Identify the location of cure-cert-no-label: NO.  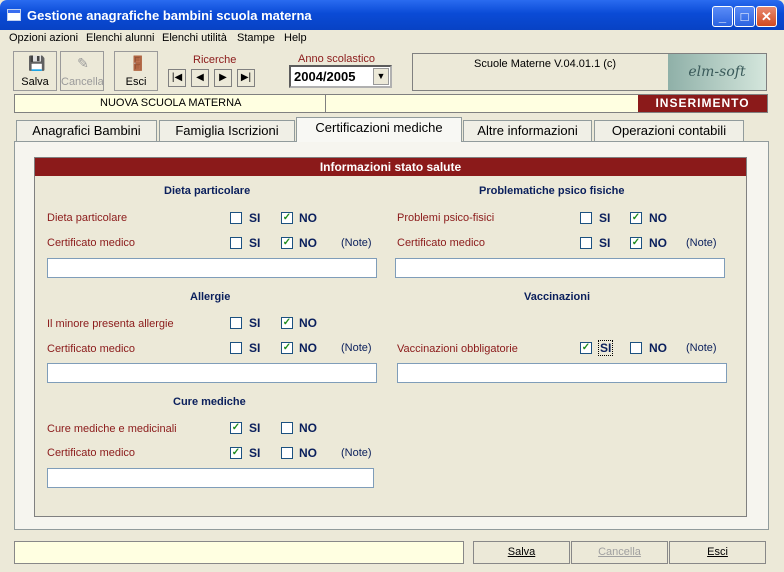
(308, 453).